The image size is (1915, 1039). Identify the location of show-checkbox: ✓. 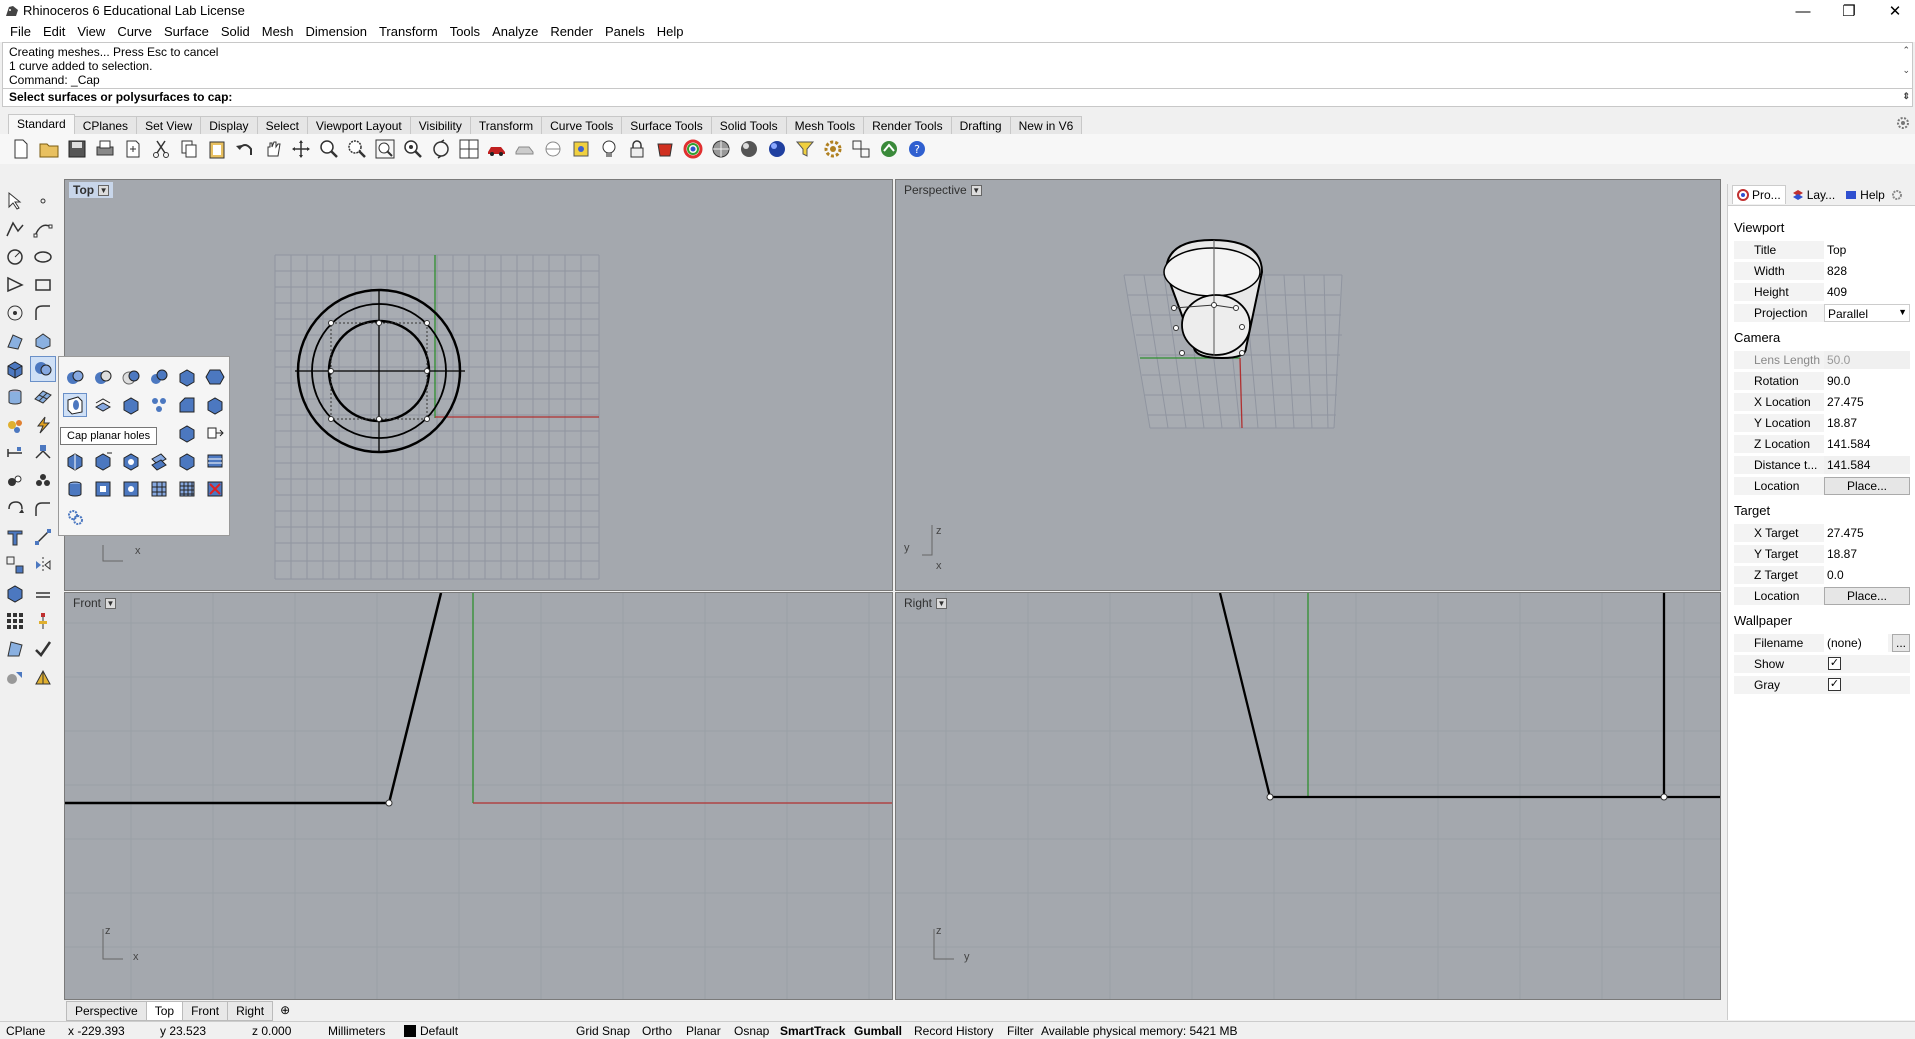
(1834, 663).